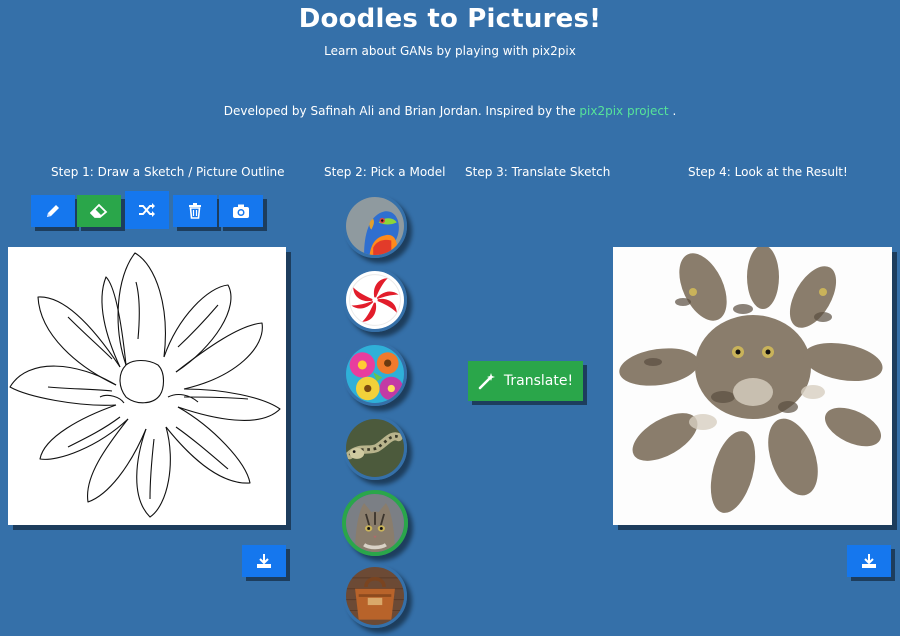 The image size is (900, 636). I want to click on cat-thumbnail, so click(375, 523).